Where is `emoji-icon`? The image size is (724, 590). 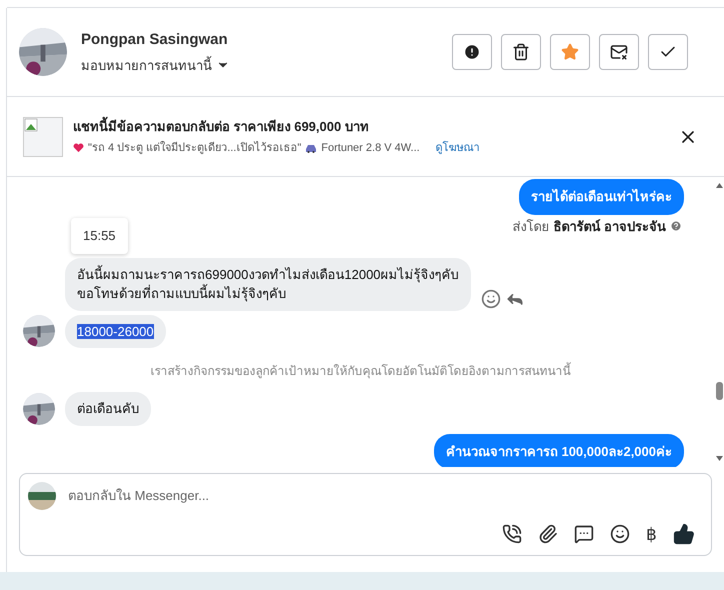
emoji-icon is located at coordinates (620, 534).